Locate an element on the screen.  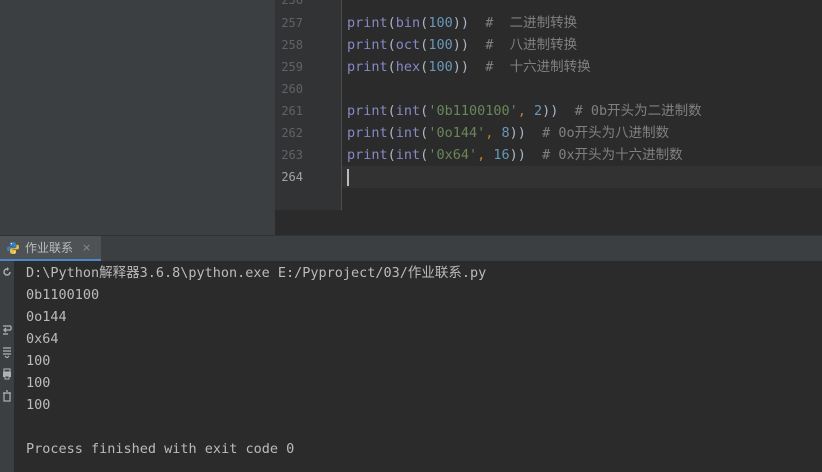
builtin-fn: hex is located at coordinates (408, 67).